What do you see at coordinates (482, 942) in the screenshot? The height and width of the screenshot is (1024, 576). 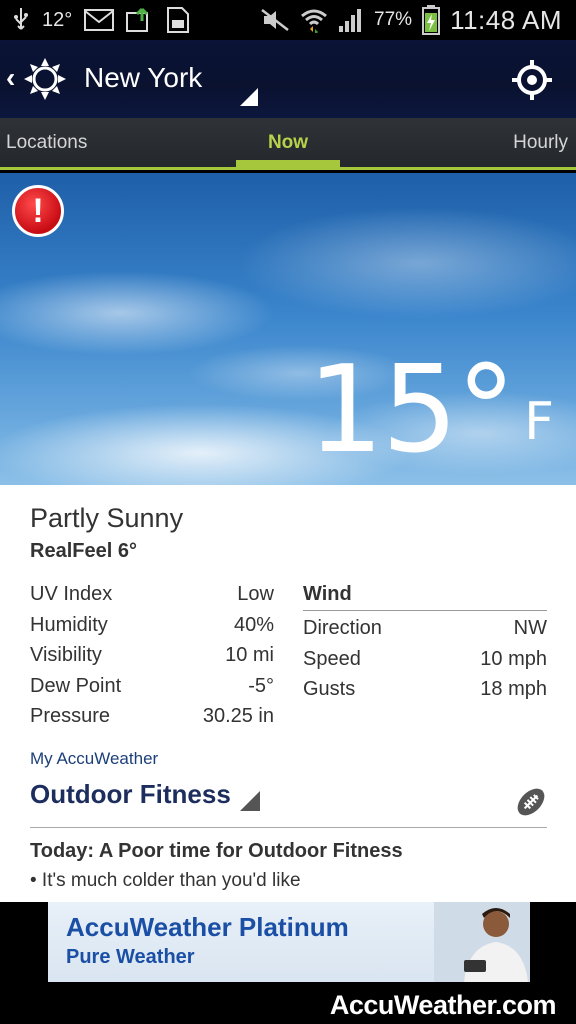 I see `ad-person-image` at bounding box center [482, 942].